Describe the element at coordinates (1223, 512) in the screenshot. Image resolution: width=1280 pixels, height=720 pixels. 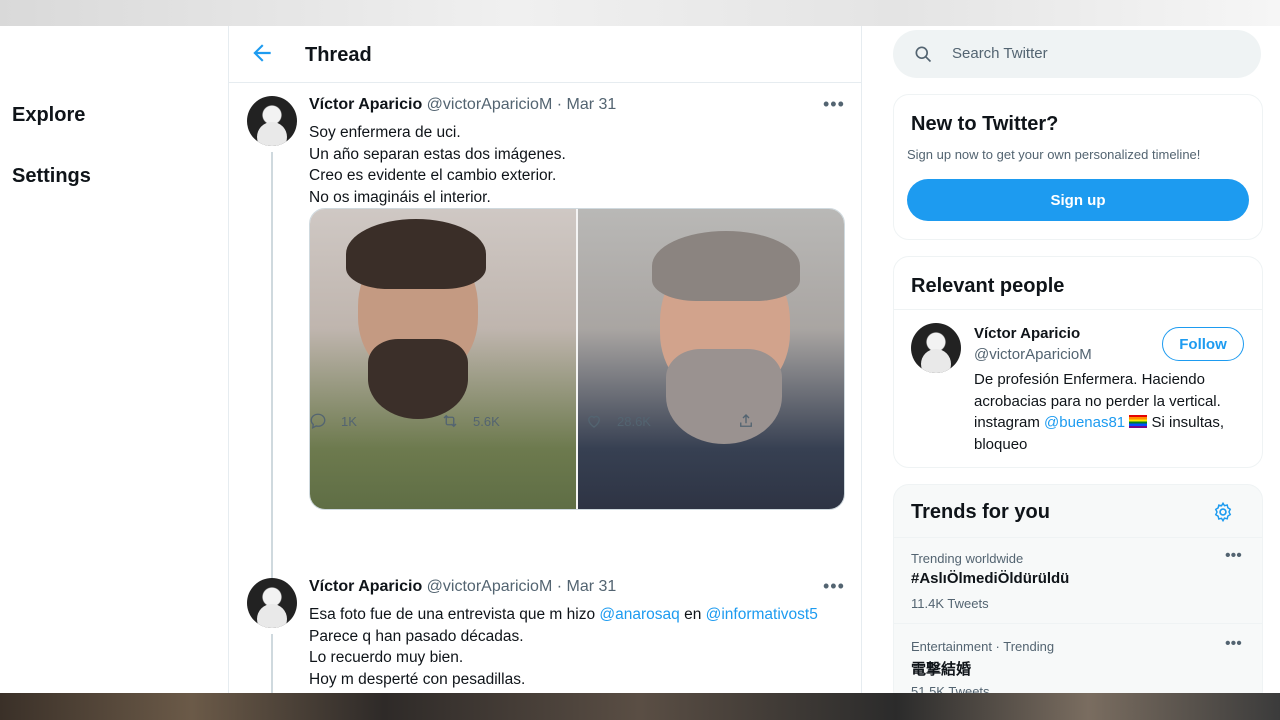
I see `gear-icon` at that location.